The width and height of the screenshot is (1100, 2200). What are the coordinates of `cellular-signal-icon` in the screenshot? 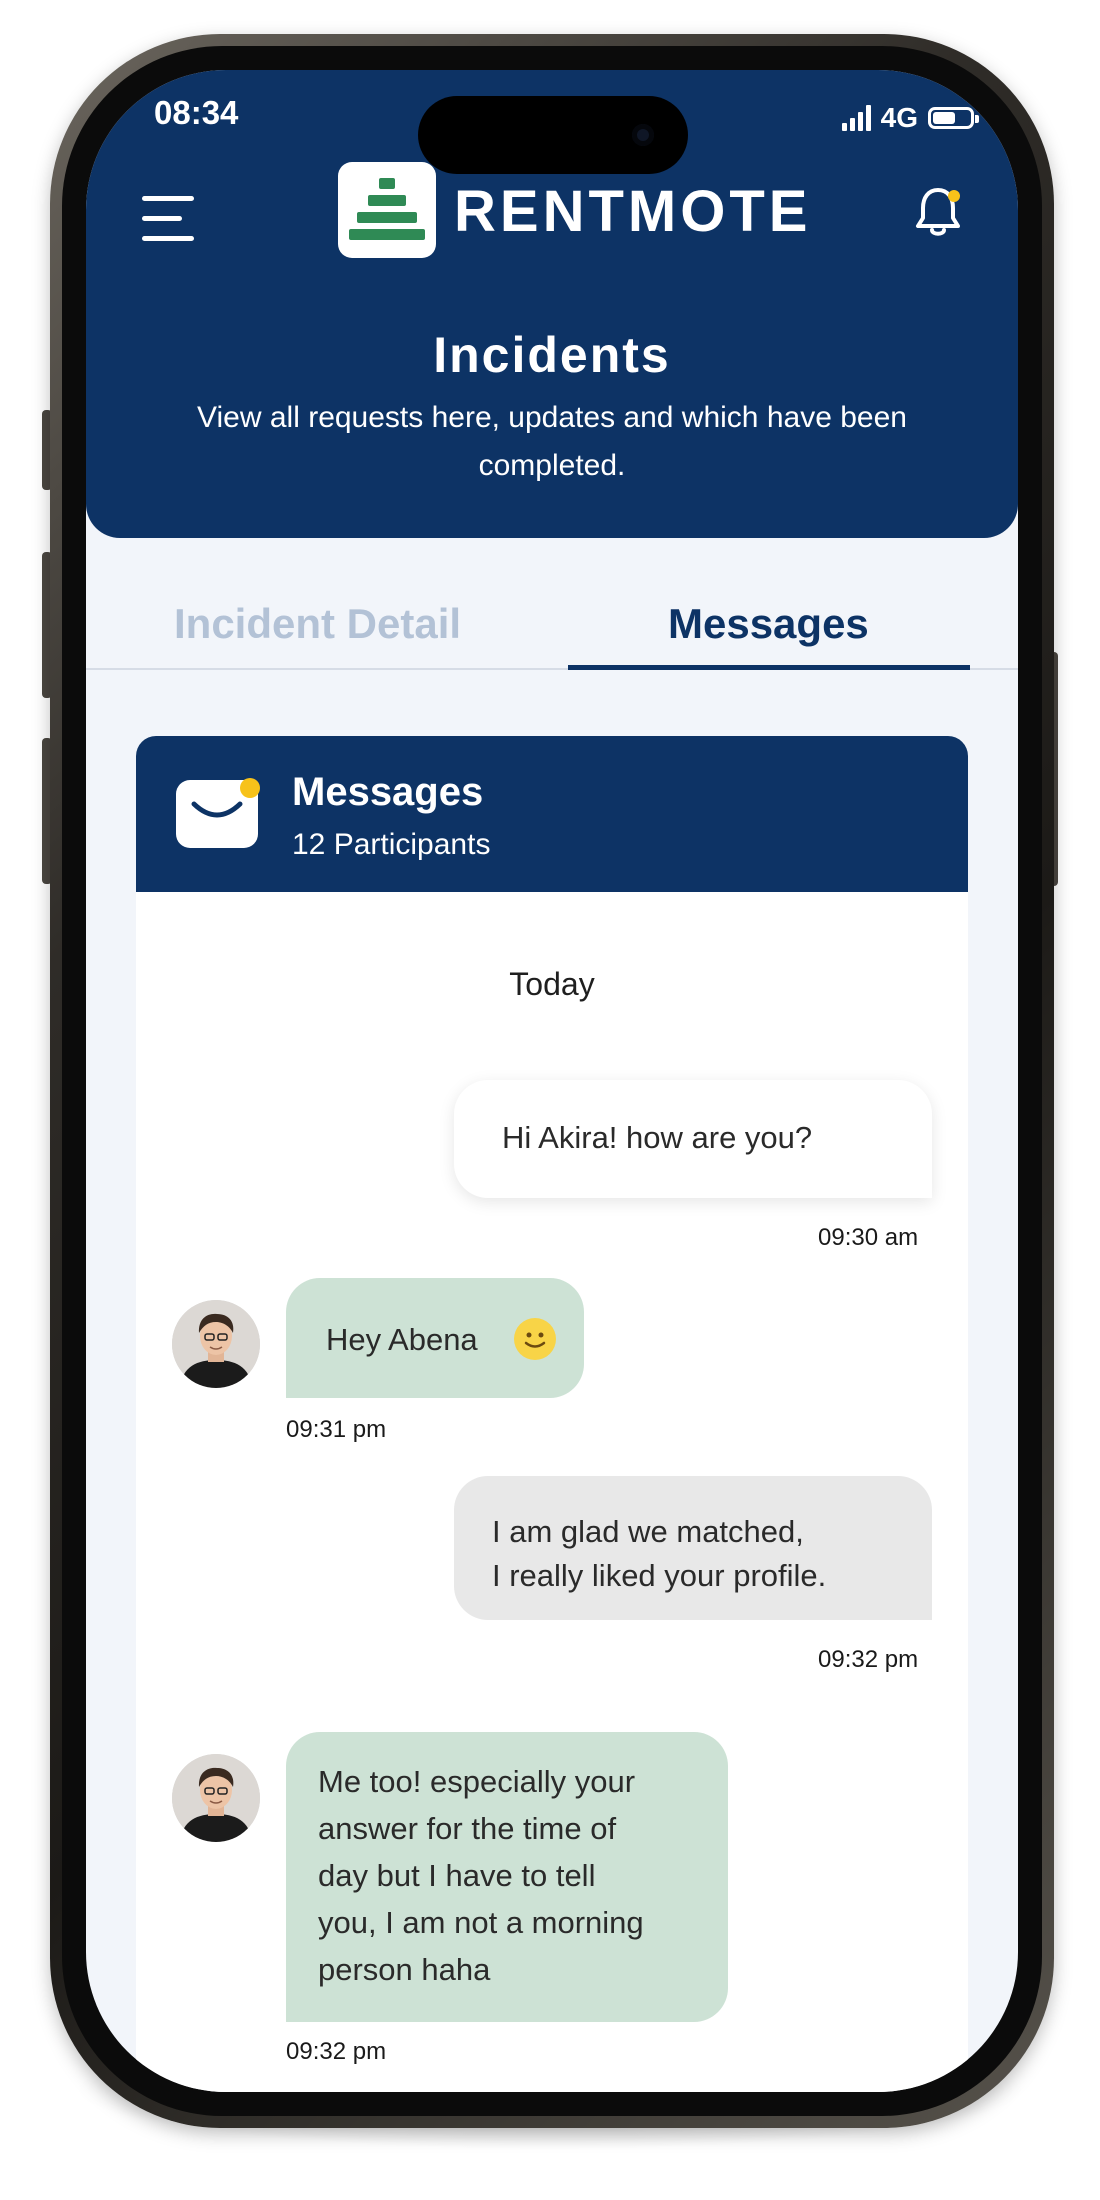 It's located at (856, 118).